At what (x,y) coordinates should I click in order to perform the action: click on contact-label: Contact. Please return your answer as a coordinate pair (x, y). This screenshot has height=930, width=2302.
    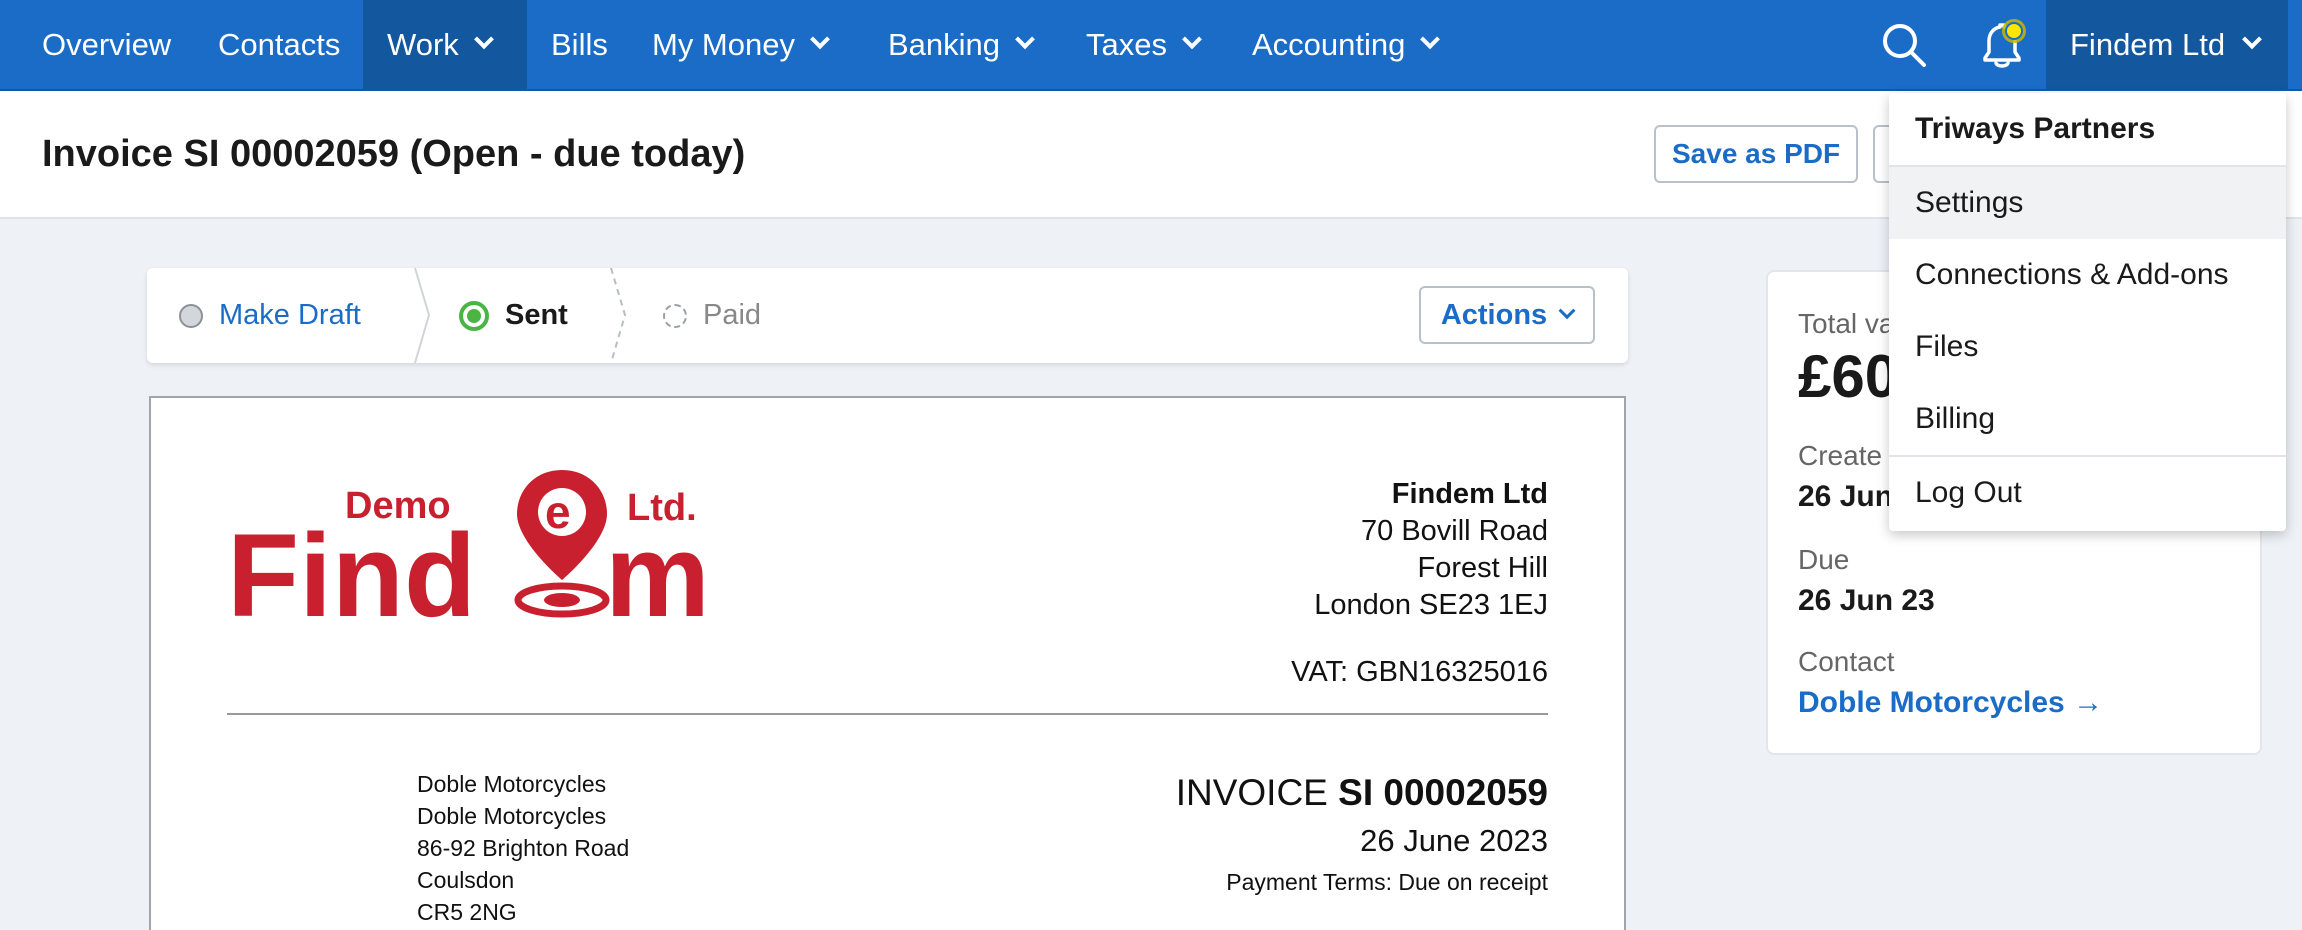
    Looking at the image, I should click on (1846, 661).